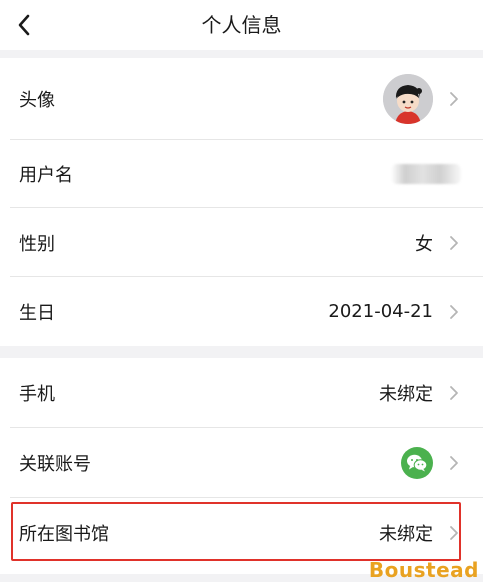 The height and width of the screenshot is (582, 483). I want to click on username-label: 用户名, so click(46, 175).